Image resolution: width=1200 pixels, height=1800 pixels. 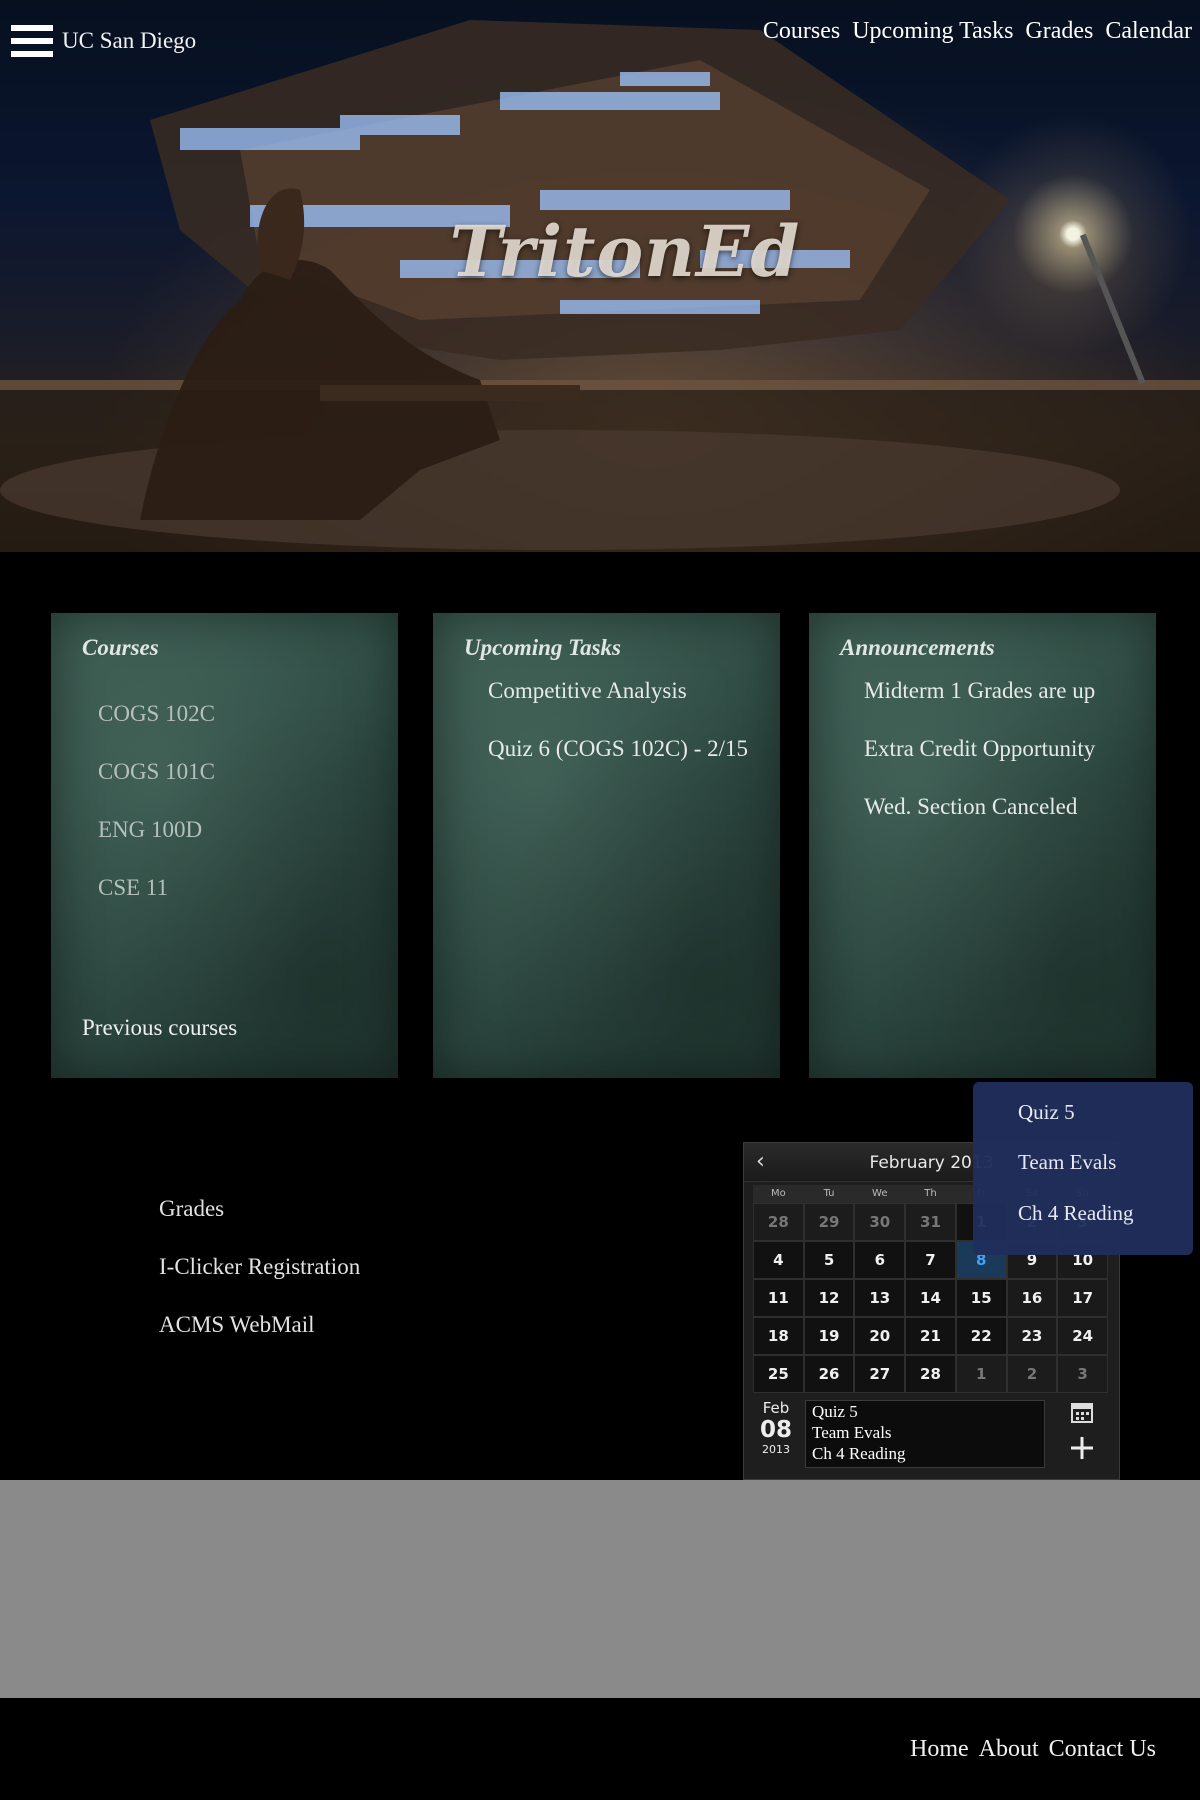 I want to click on selected-day: 08, so click(x=775, y=1430).